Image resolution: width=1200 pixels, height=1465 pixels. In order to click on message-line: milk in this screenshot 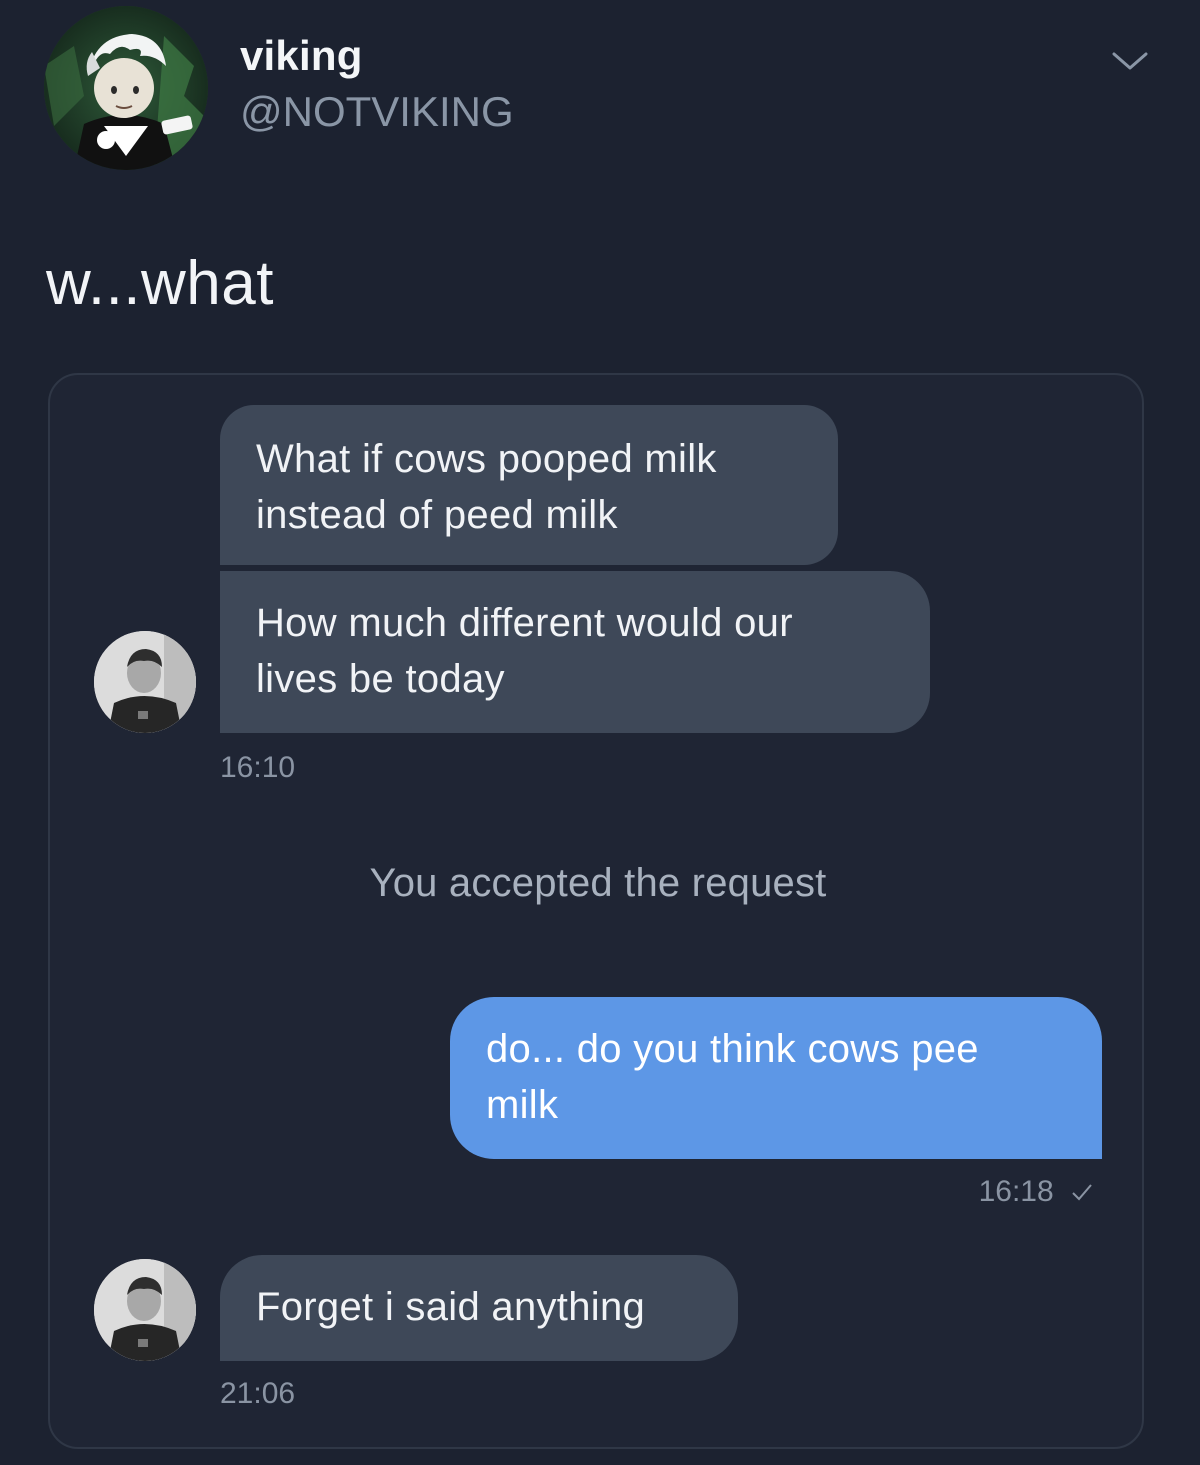, I will do `click(522, 1105)`.